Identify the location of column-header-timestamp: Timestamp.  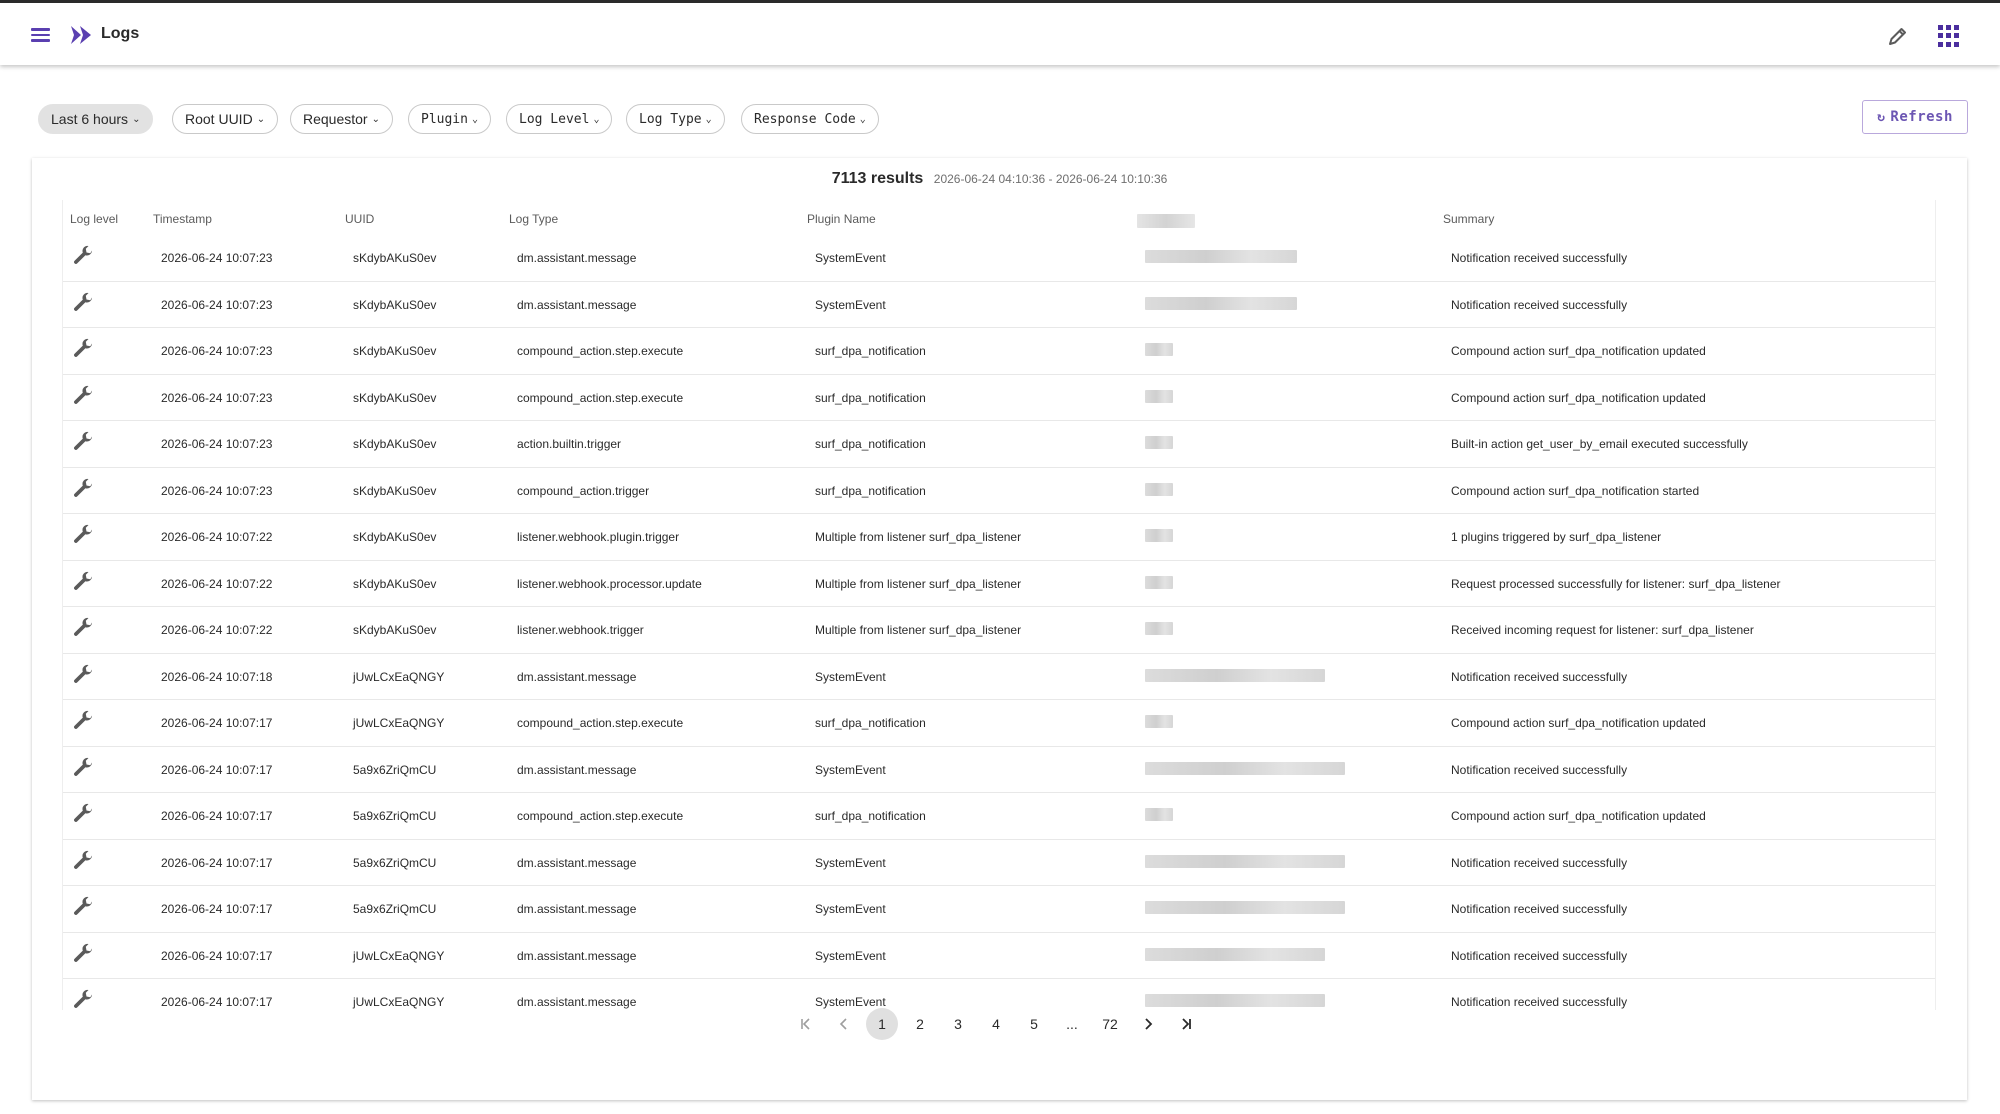
(182, 219).